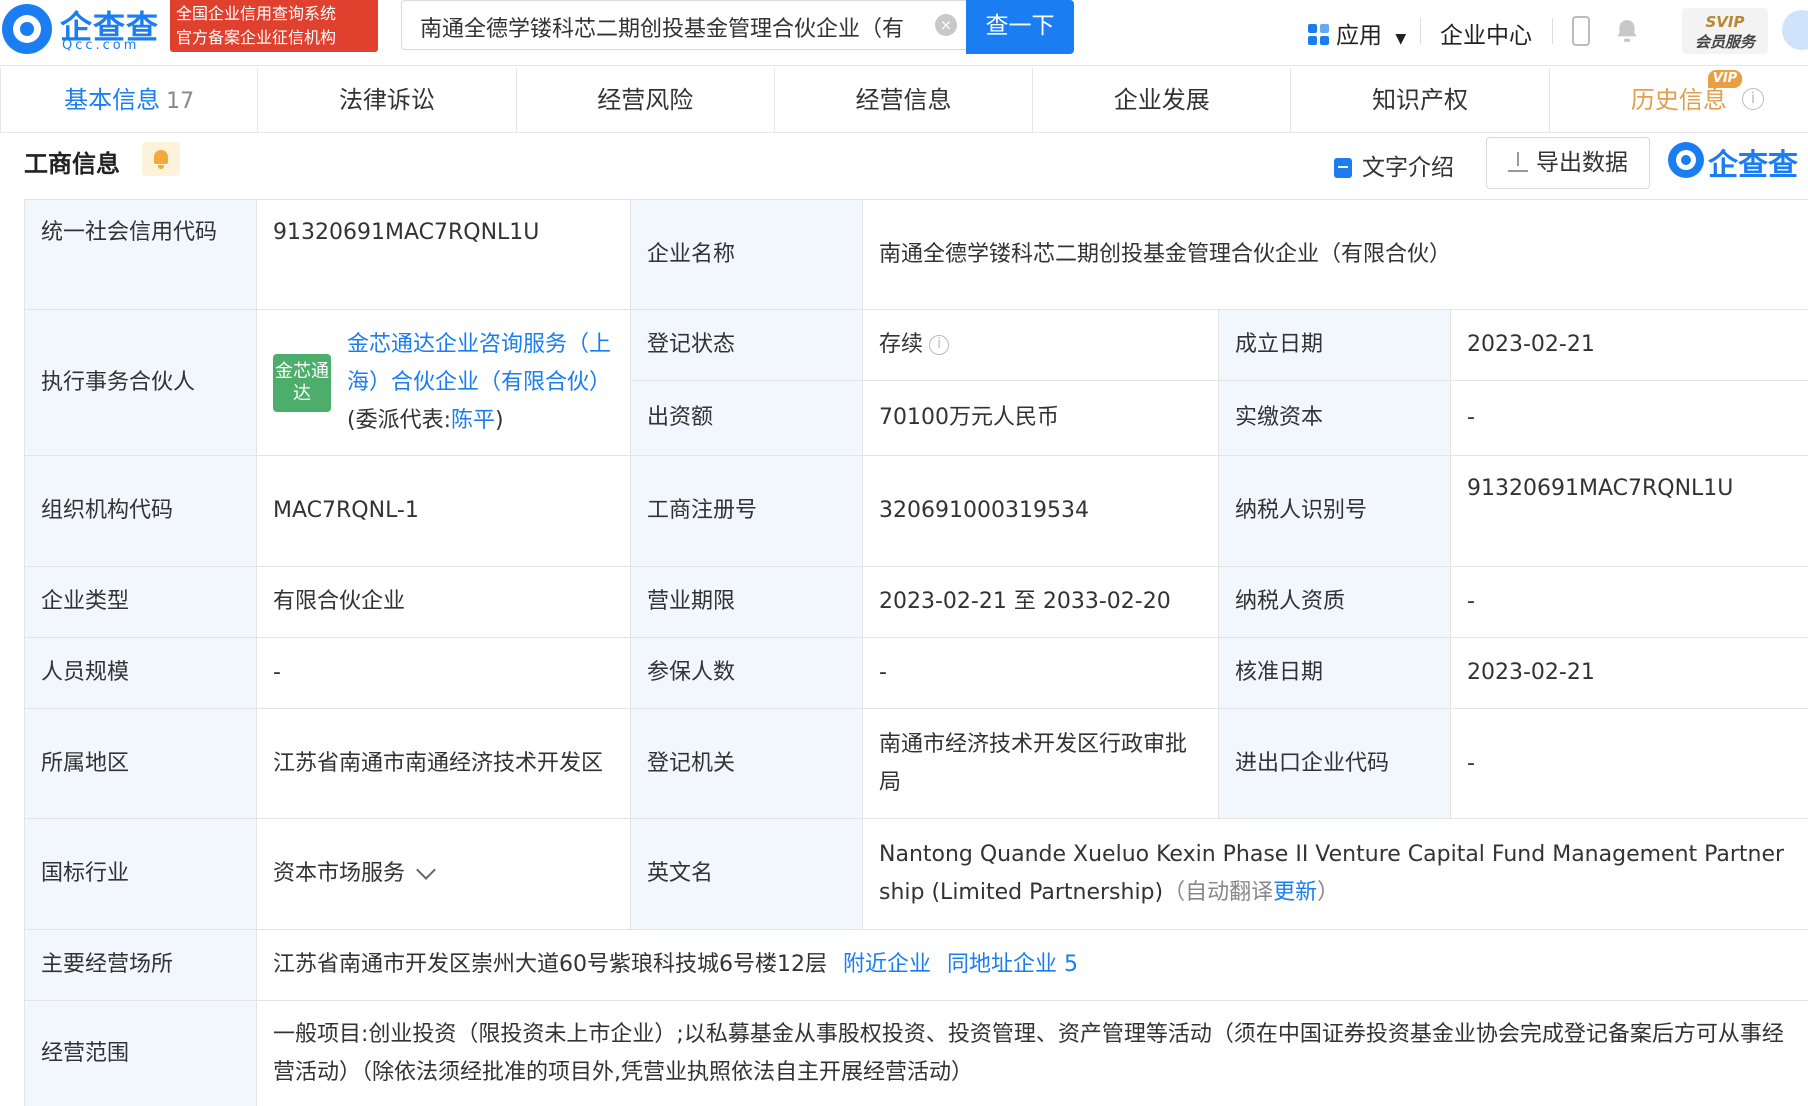 The height and width of the screenshot is (1106, 1808). What do you see at coordinates (1041, 418) in the screenshot?
I see `capital-value: 70100万元人民币` at bounding box center [1041, 418].